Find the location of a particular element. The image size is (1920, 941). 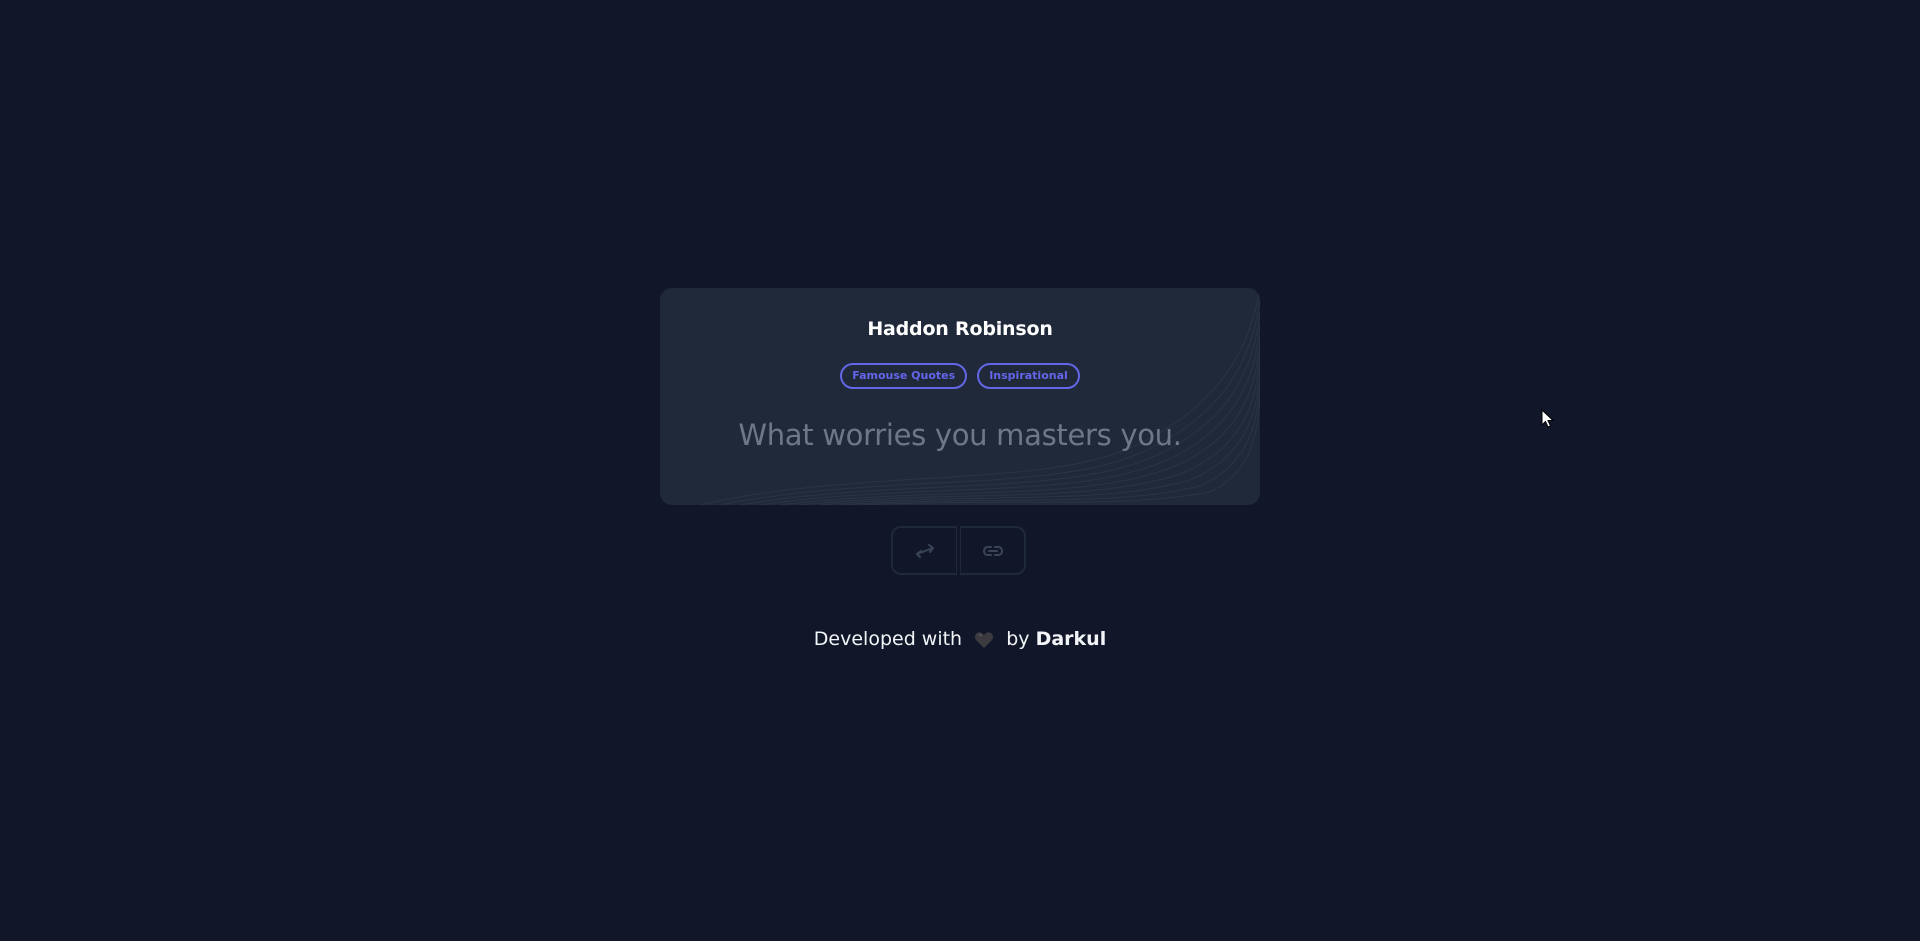

mouse-cursor-icon is located at coordinates (1548, 418).